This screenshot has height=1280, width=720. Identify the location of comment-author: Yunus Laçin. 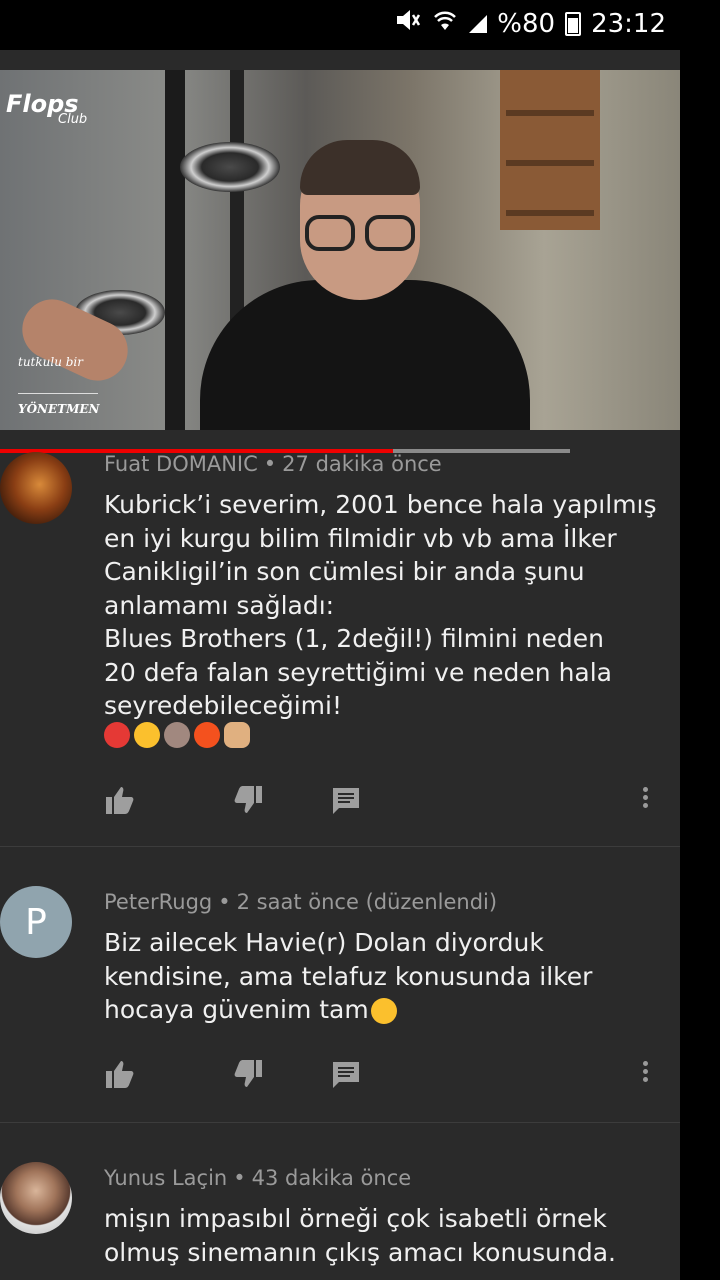
(165, 1178).